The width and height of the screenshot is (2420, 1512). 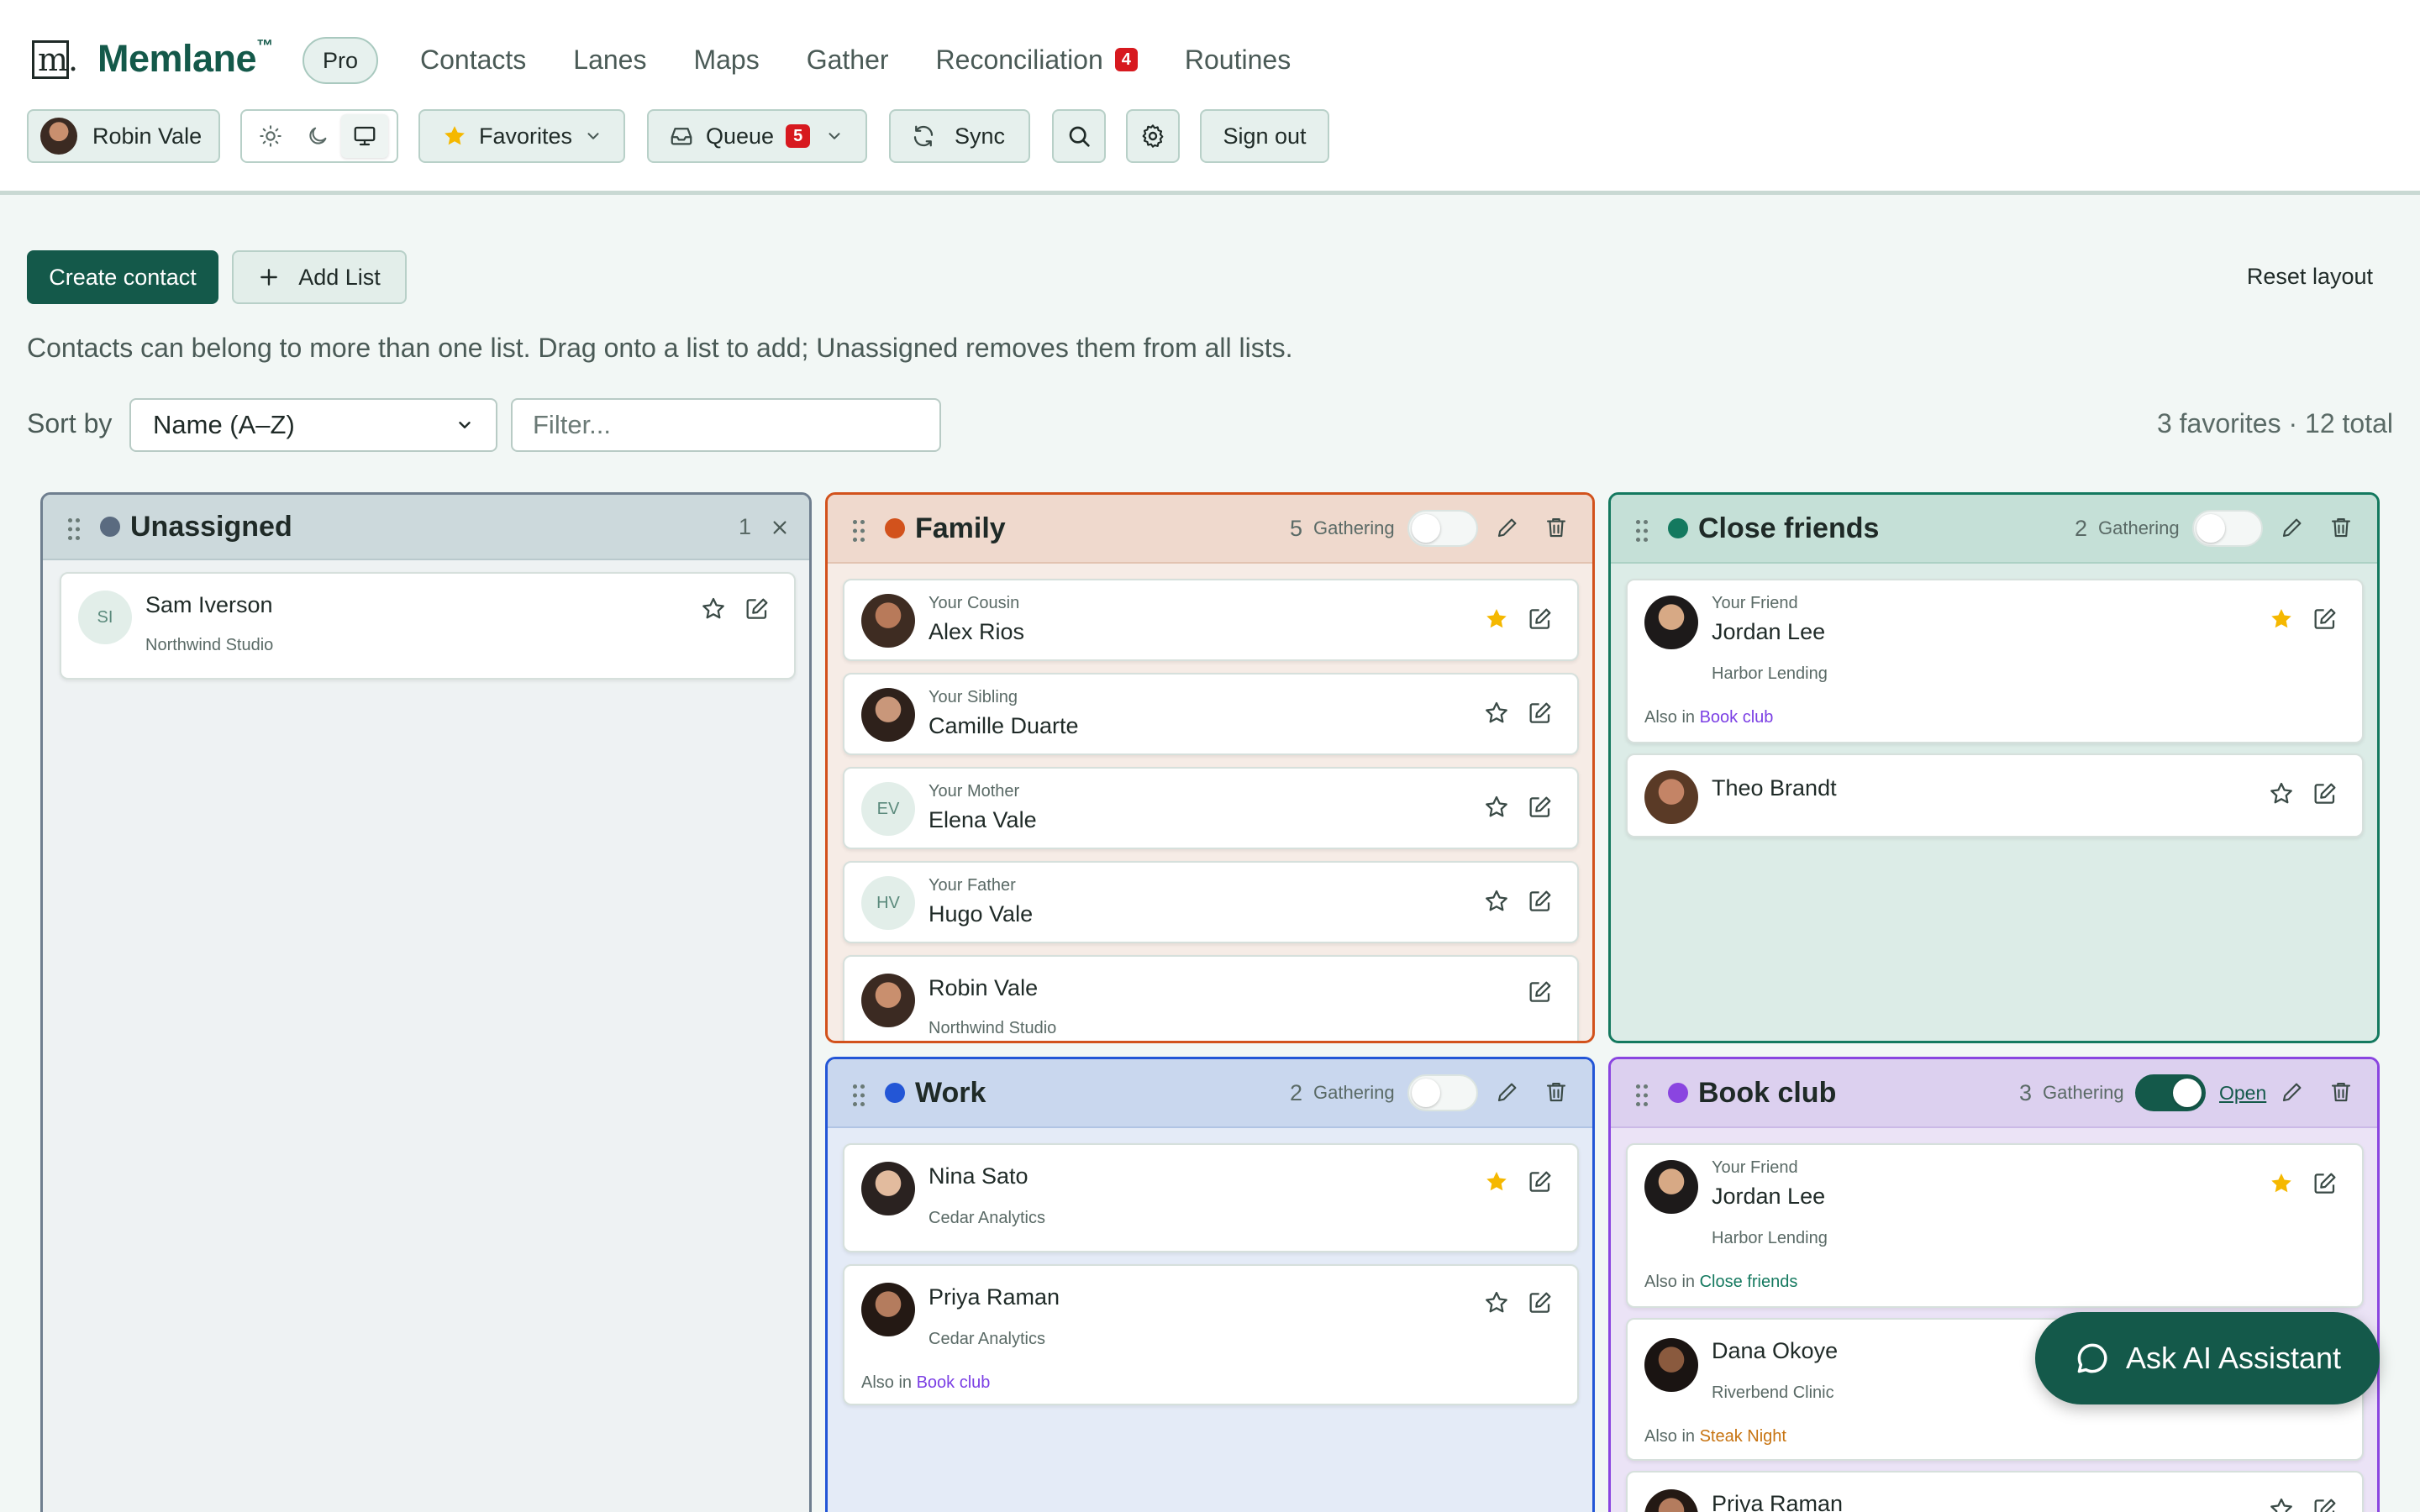 I want to click on sign-out-button: Sign out, so click(x=1264, y=136).